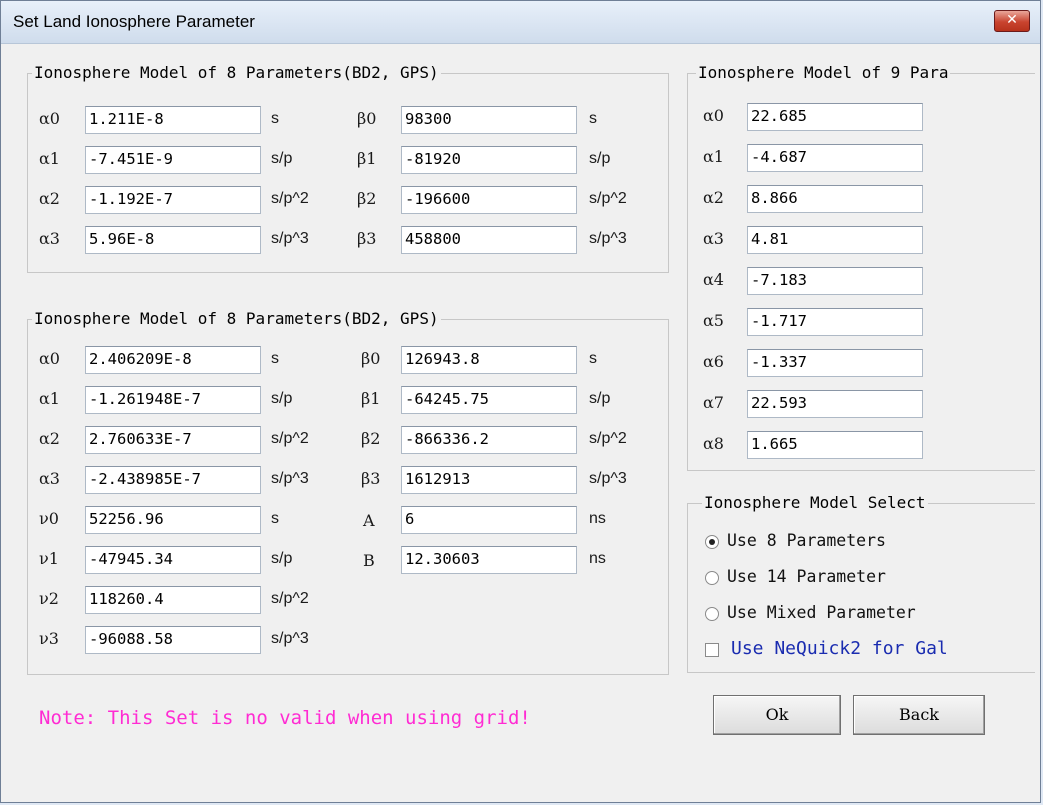 The width and height of the screenshot is (1043, 805). I want to click on nu-input: -47945.34, so click(173, 560).